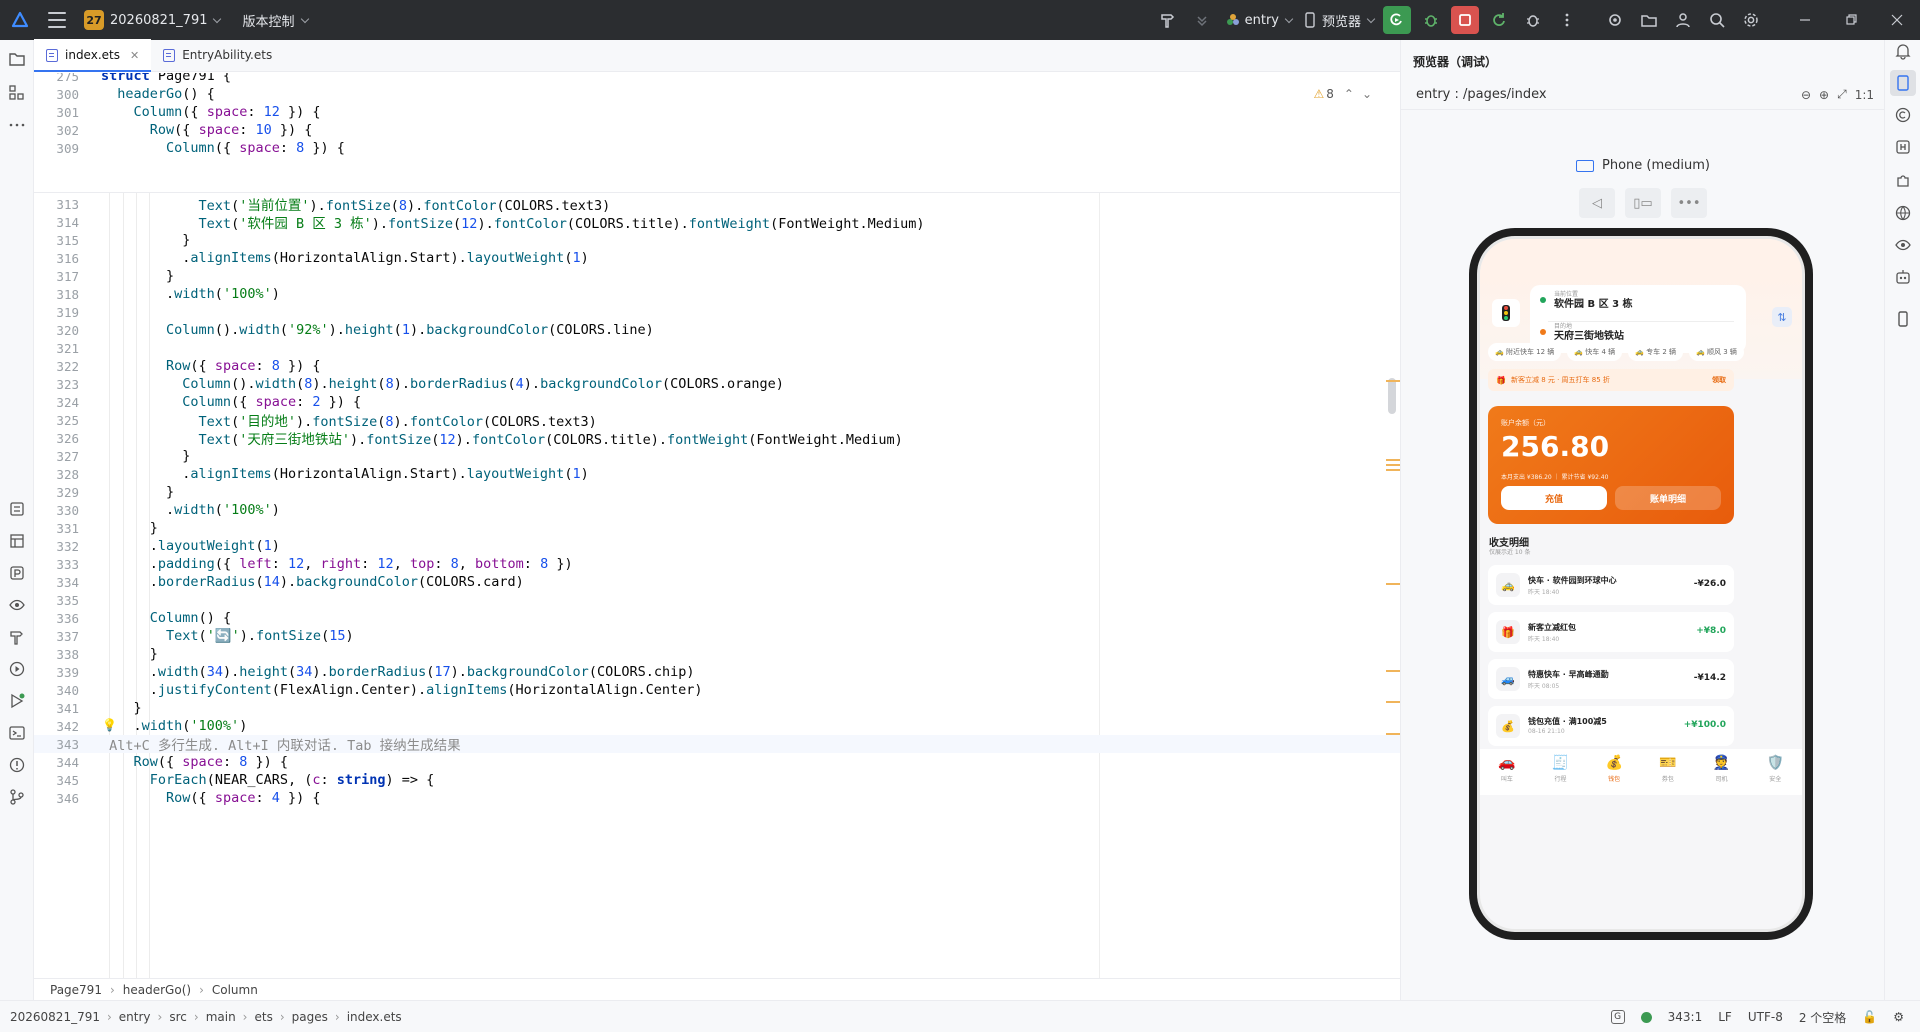 This screenshot has height=1032, width=1920. What do you see at coordinates (717, 618) in the screenshot?
I see `code-line: 336 Column() {` at bounding box center [717, 618].